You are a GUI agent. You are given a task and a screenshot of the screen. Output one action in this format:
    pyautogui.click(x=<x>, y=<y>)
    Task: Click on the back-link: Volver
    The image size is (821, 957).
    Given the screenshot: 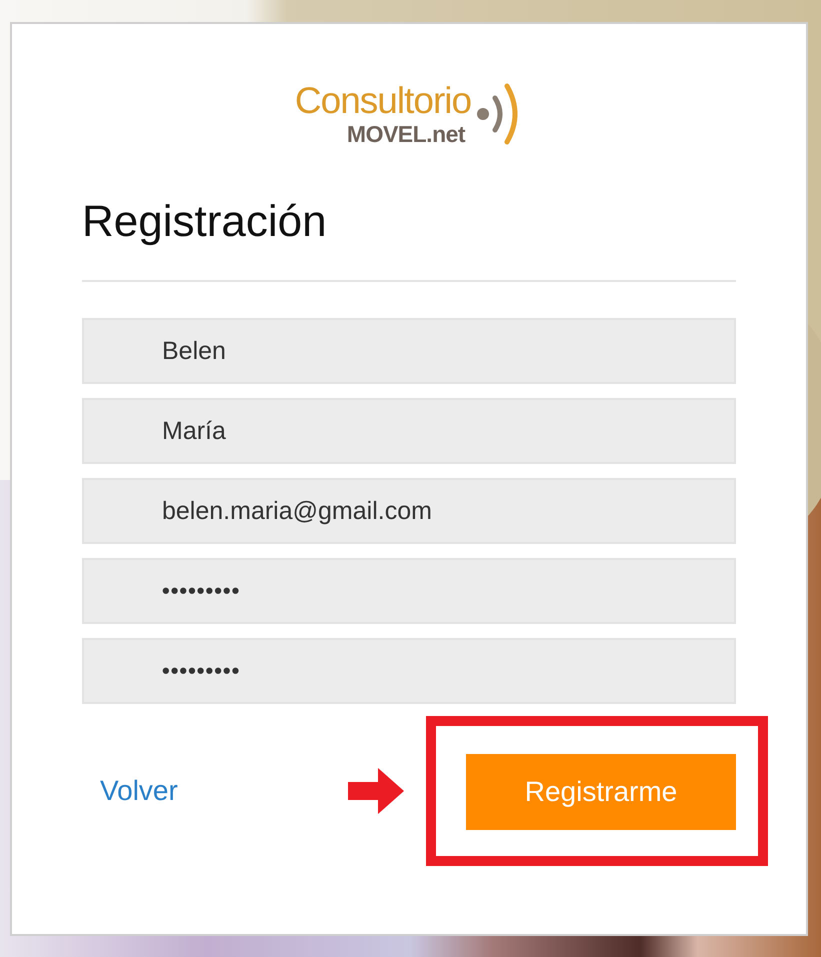 What is the action you would take?
    pyautogui.click(x=139, y=791)
    